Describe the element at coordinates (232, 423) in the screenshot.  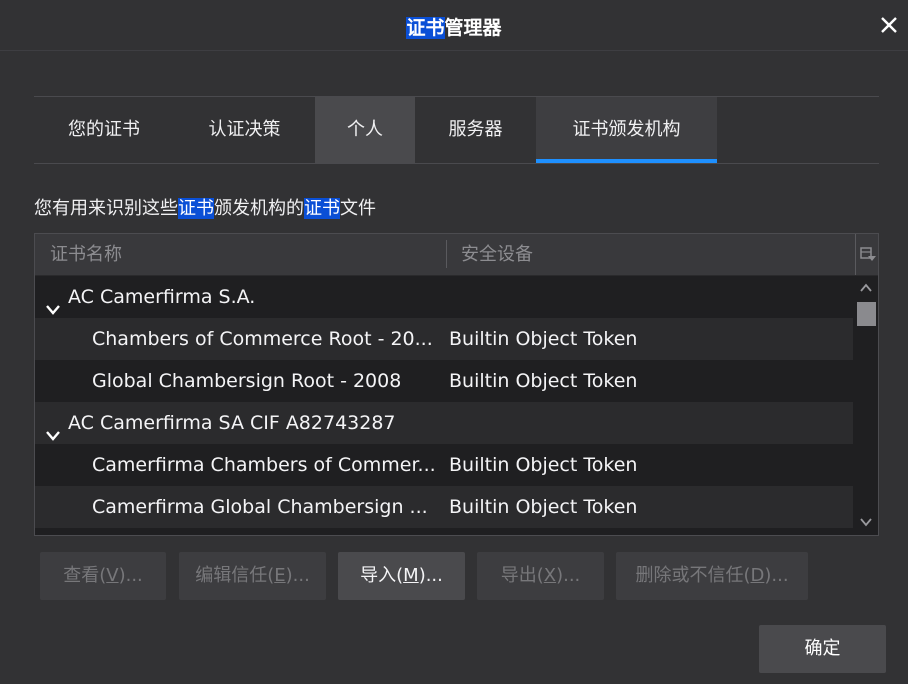
I see `group-name: AC Camerfirma SA CIF A82743287` at that location.